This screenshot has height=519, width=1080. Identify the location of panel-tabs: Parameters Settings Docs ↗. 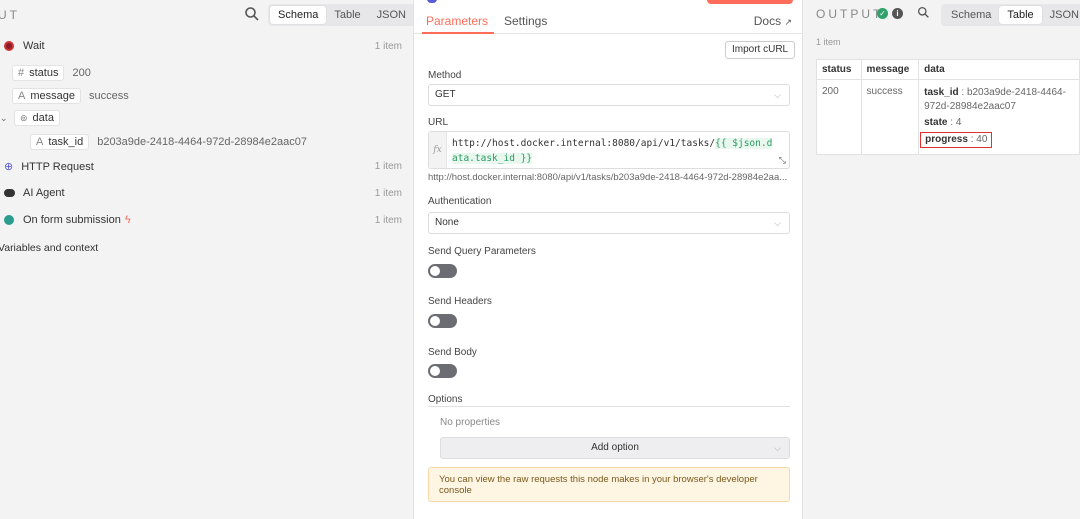
(608, 23).